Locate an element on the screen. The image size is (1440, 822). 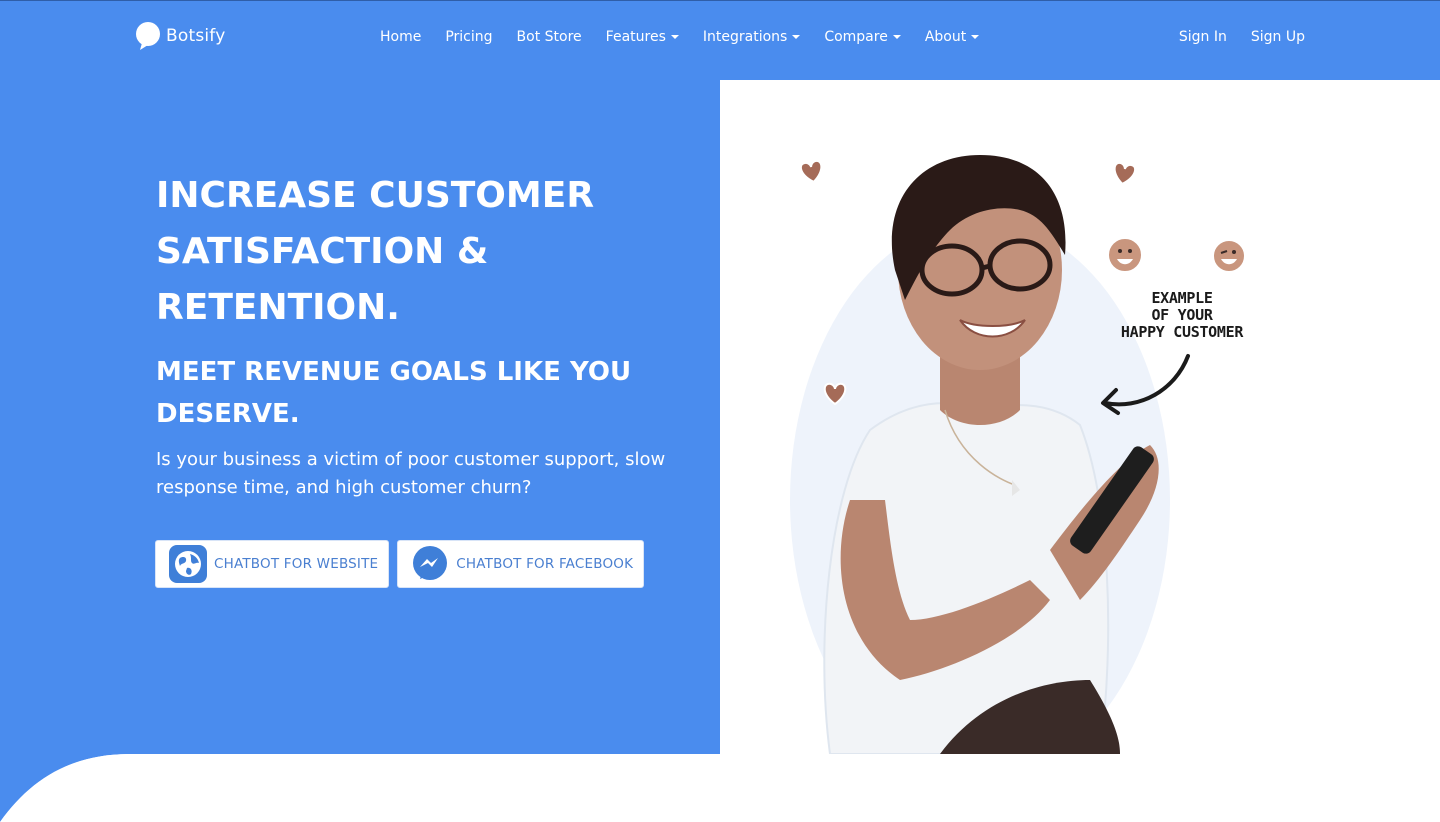
brand-name: Botsify is located at coordinates (196, 36).